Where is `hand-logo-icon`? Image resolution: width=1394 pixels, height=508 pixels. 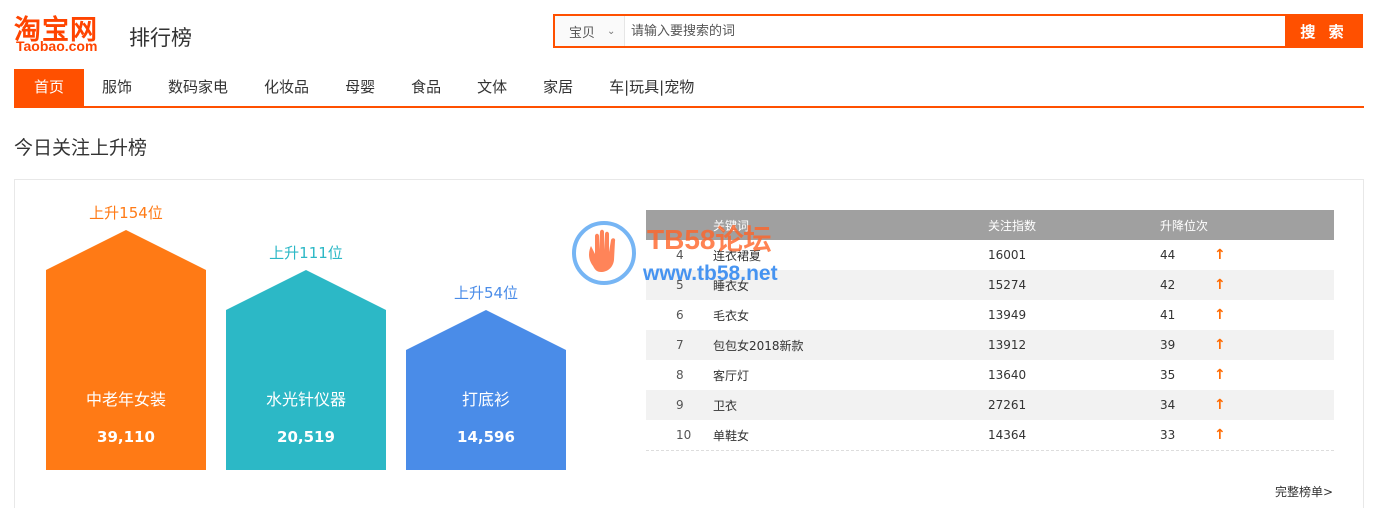
hand-logo-icon is located at coordinates (604, 253).